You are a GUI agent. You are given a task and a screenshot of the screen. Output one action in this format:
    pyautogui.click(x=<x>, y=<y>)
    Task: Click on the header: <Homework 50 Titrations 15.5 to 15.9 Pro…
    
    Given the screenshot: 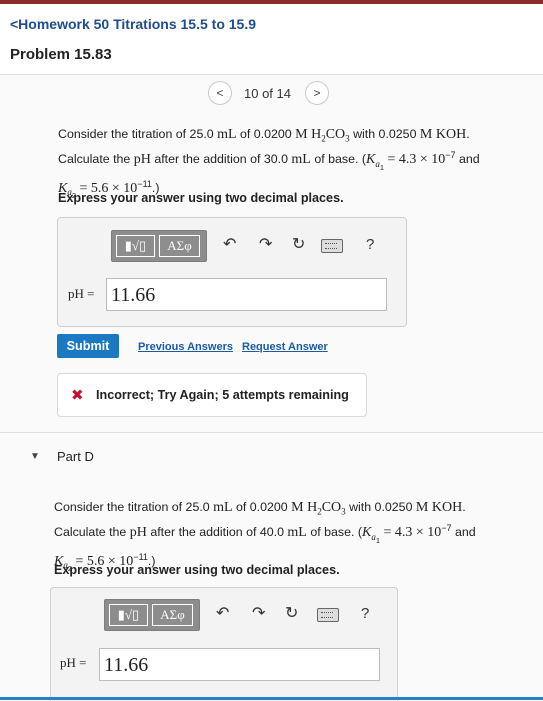 What is the action you would take?
    pyautogui.click(x=271, y=39)
    